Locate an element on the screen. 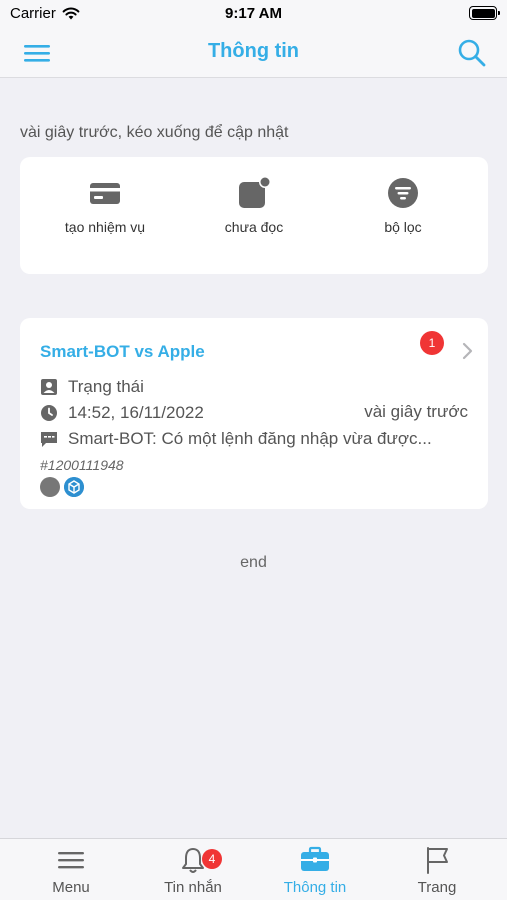 The height and width of the screenshot is (900, 507). chevron-right-icon is located at coordinates (467, 351).